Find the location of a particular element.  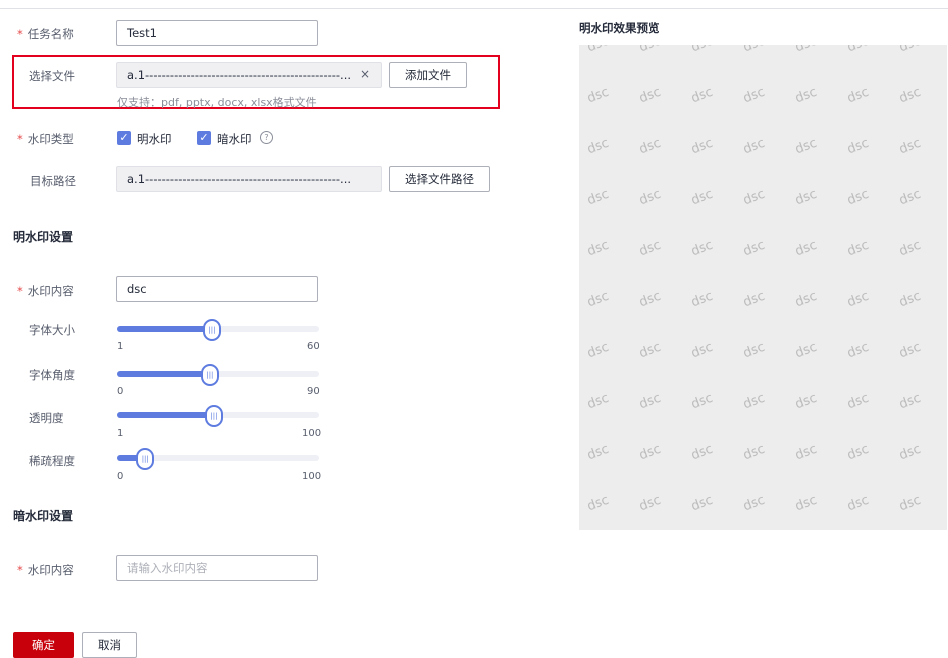

font-angle-label: 字体角度 is located at coordinates (52, 375).